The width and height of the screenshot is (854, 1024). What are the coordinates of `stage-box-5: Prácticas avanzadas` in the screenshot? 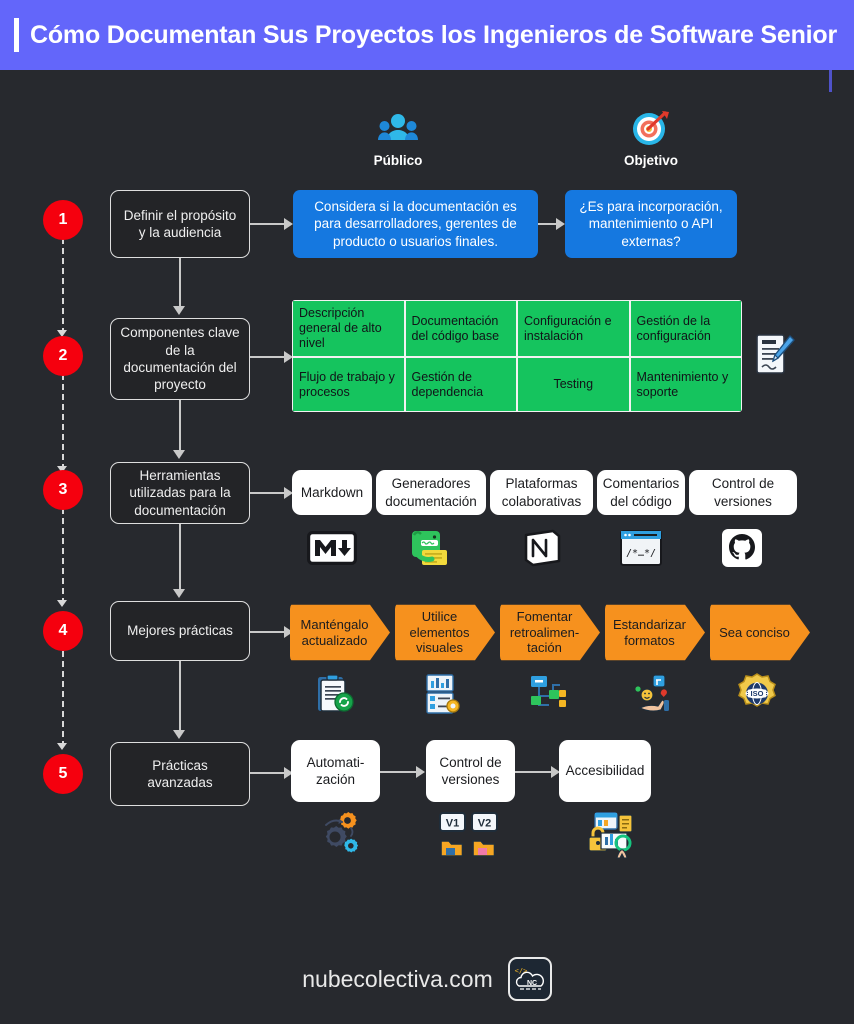 It's located at (180, 774).